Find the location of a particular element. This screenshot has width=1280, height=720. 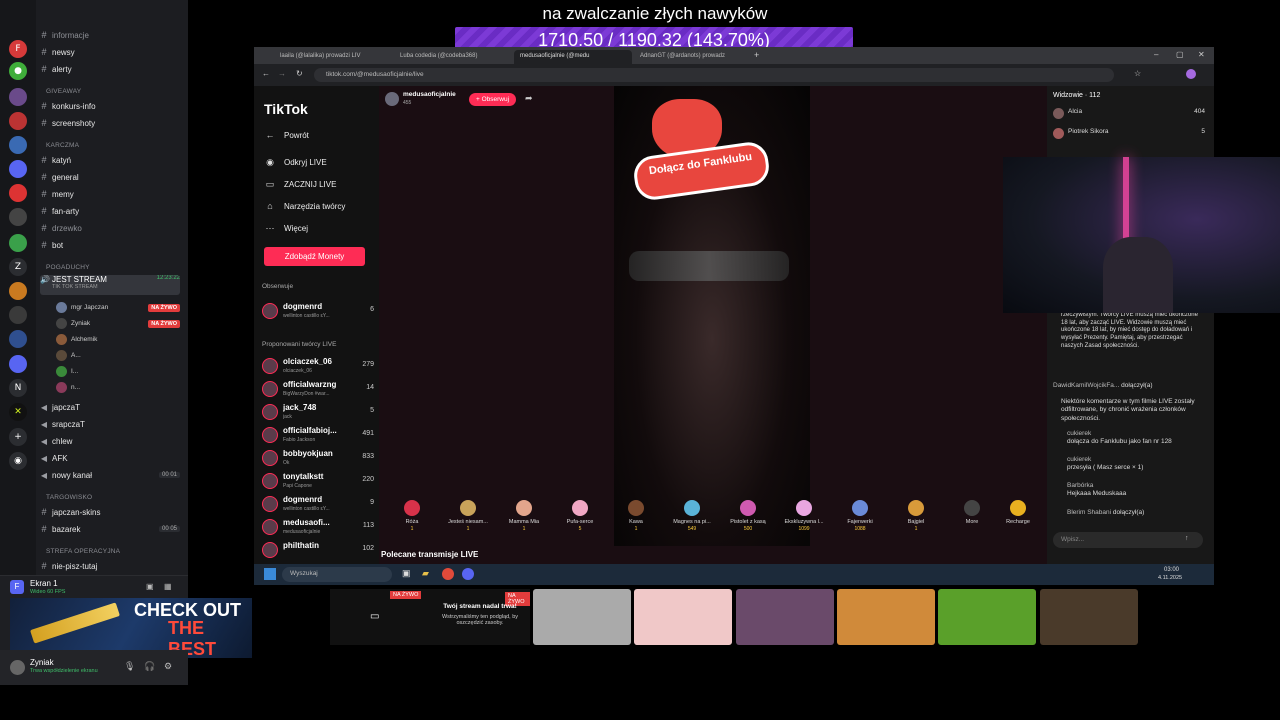

gift-item: Fajerwerki 1088 is located at coordinates (860, 514).